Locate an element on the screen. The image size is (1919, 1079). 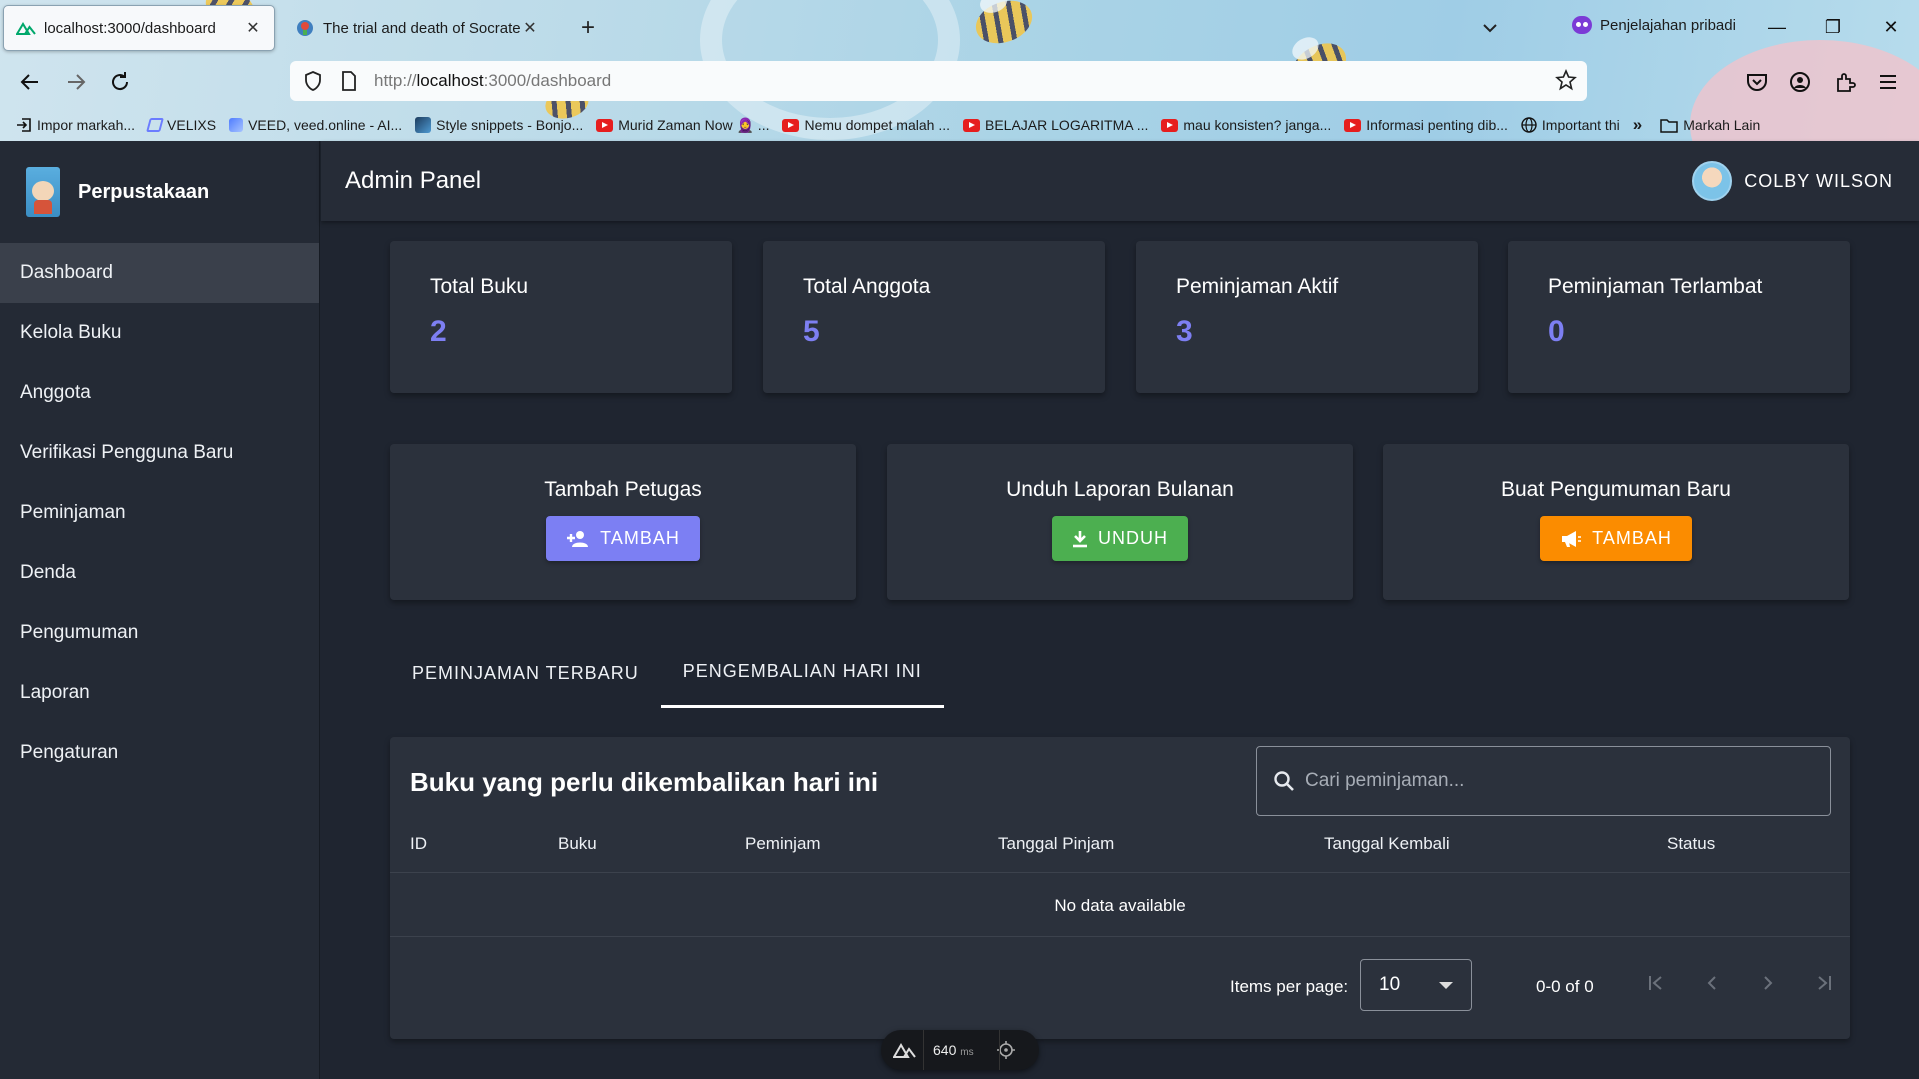
back-button is located at coordinates (30, 82).